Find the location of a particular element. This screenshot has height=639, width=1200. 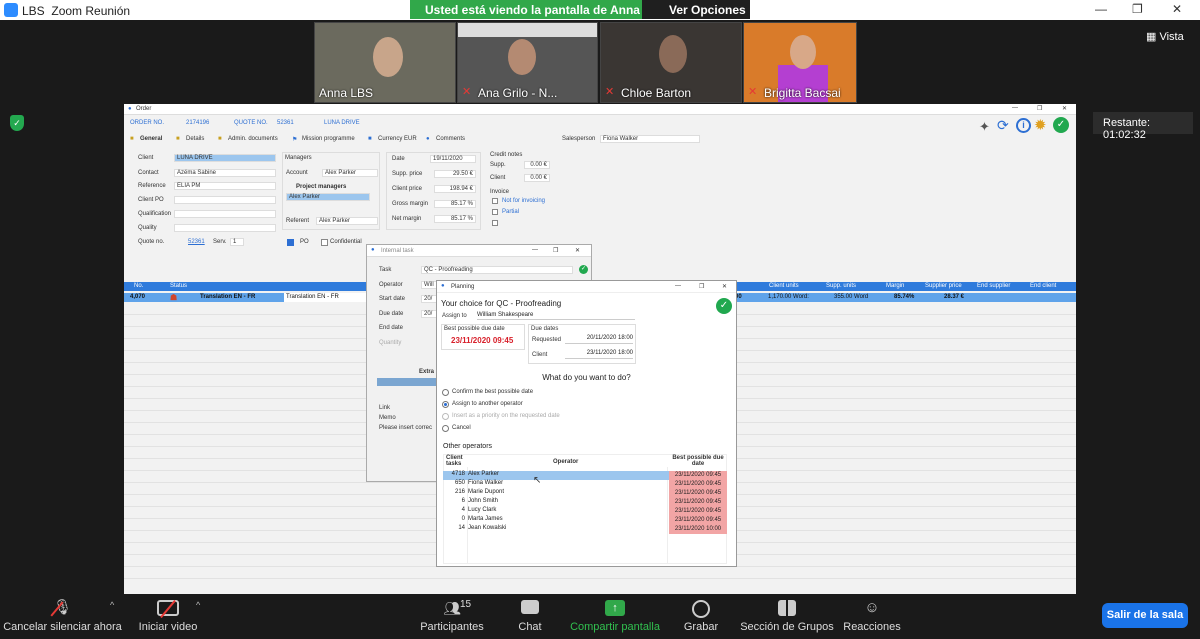

col-best-date: Best possible due date is located at coordinates (698, 461).